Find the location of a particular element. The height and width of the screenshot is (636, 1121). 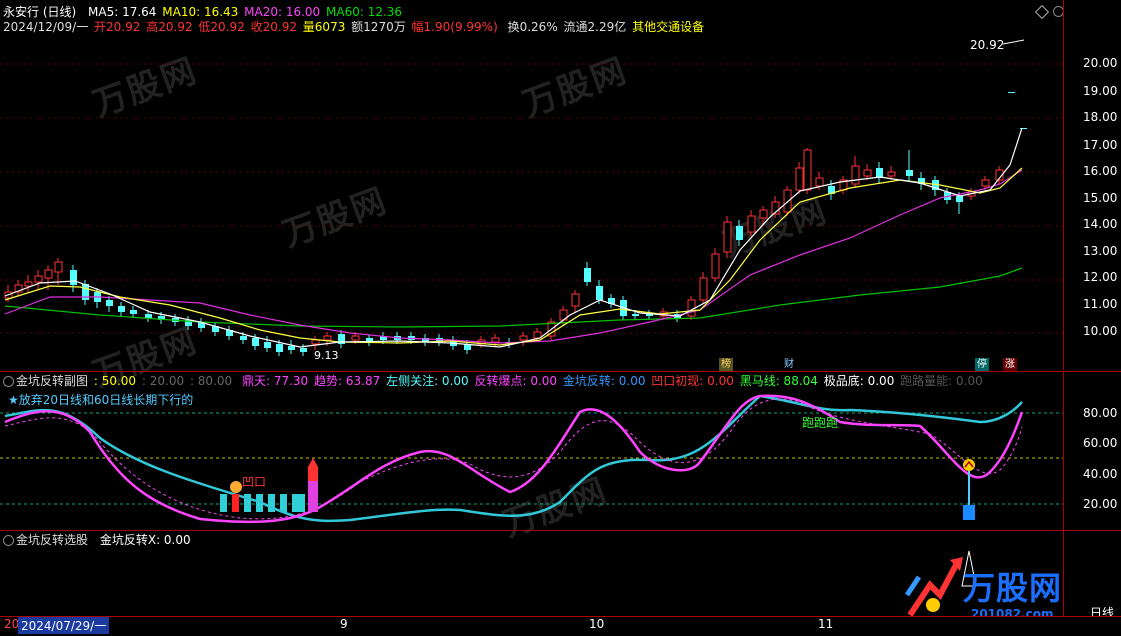

price-tick: 17.00 is located at coordinates (1100, 145).